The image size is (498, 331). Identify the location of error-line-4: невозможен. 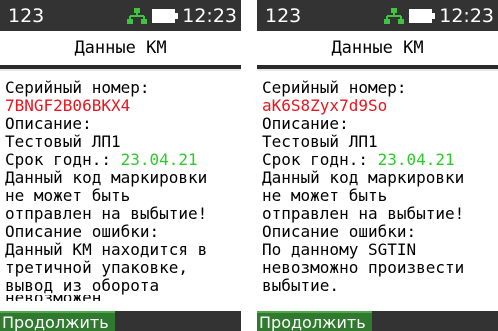
(123, 298).